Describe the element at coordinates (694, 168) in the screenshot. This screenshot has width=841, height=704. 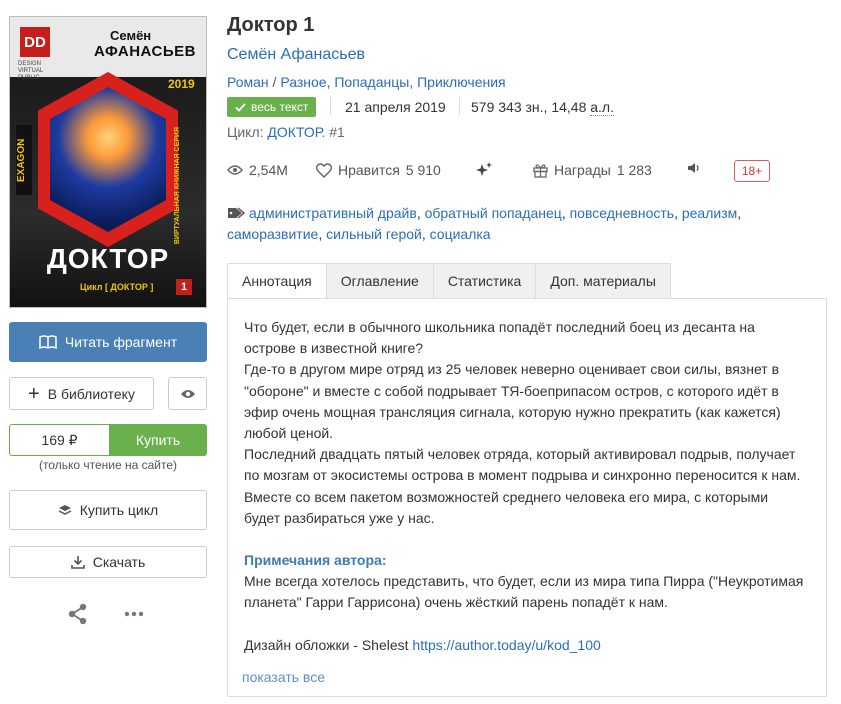
I see `speaker-icon` at that location.